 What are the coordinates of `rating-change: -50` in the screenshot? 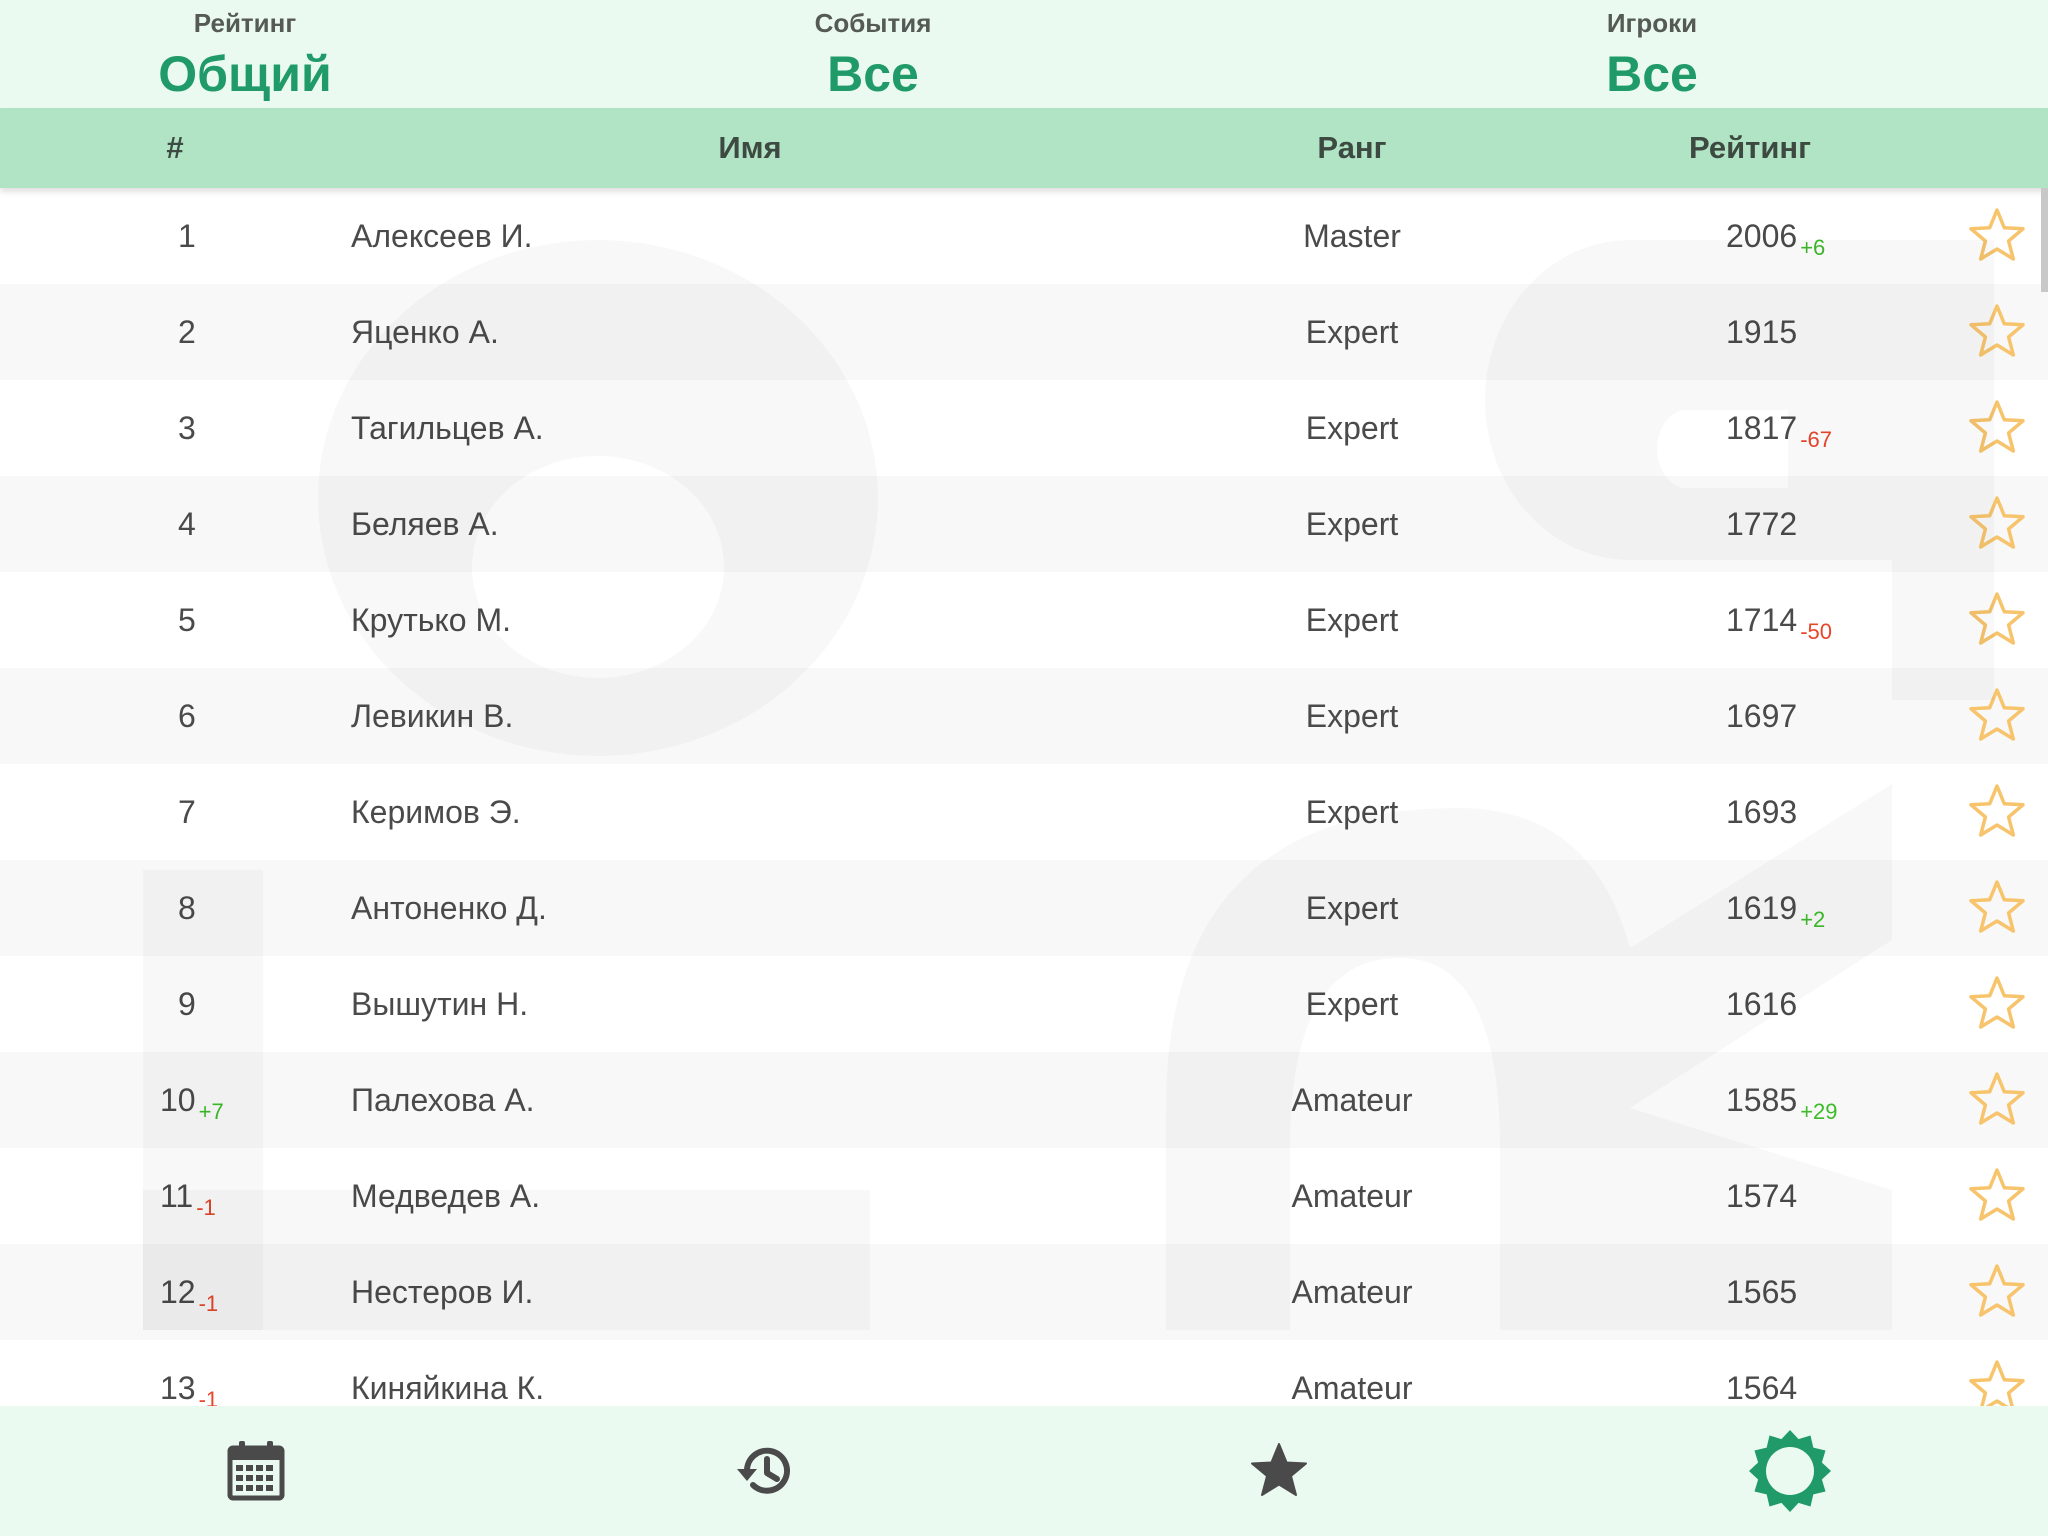 It's located at (1816, 631).